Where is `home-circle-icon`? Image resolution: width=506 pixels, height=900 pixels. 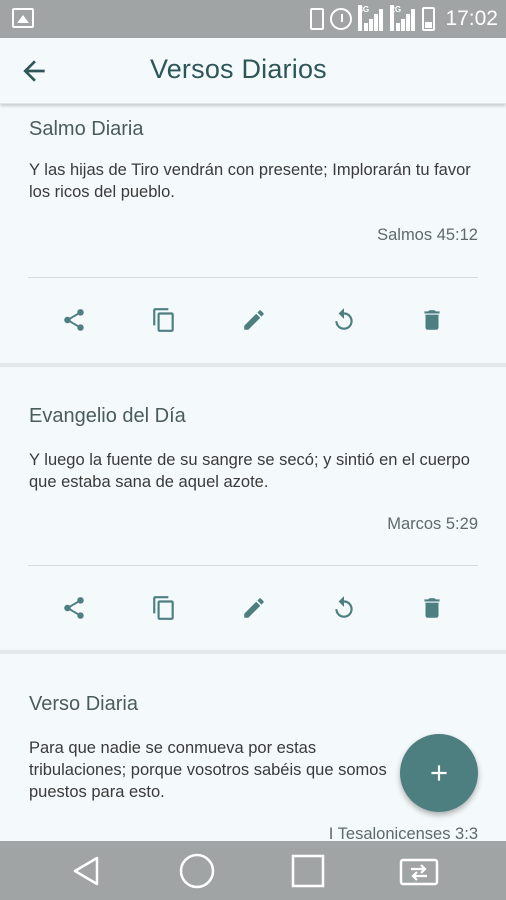
home-circle-icon is located at coordinates (197, 871).